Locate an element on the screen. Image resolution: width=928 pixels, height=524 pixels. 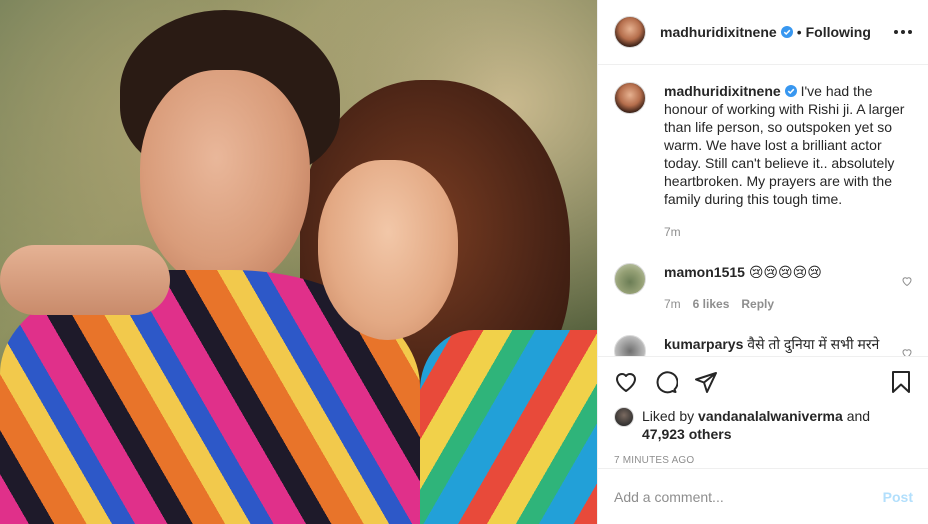
liker-avatar is located at coordinates (624, 417).